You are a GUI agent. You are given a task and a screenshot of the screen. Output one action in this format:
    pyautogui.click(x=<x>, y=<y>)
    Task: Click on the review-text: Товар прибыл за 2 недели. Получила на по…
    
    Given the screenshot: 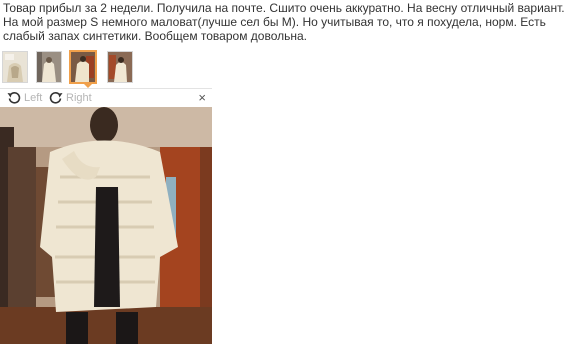 What is the action you would take?
    pyautogui.click(x=284, y=22)
    